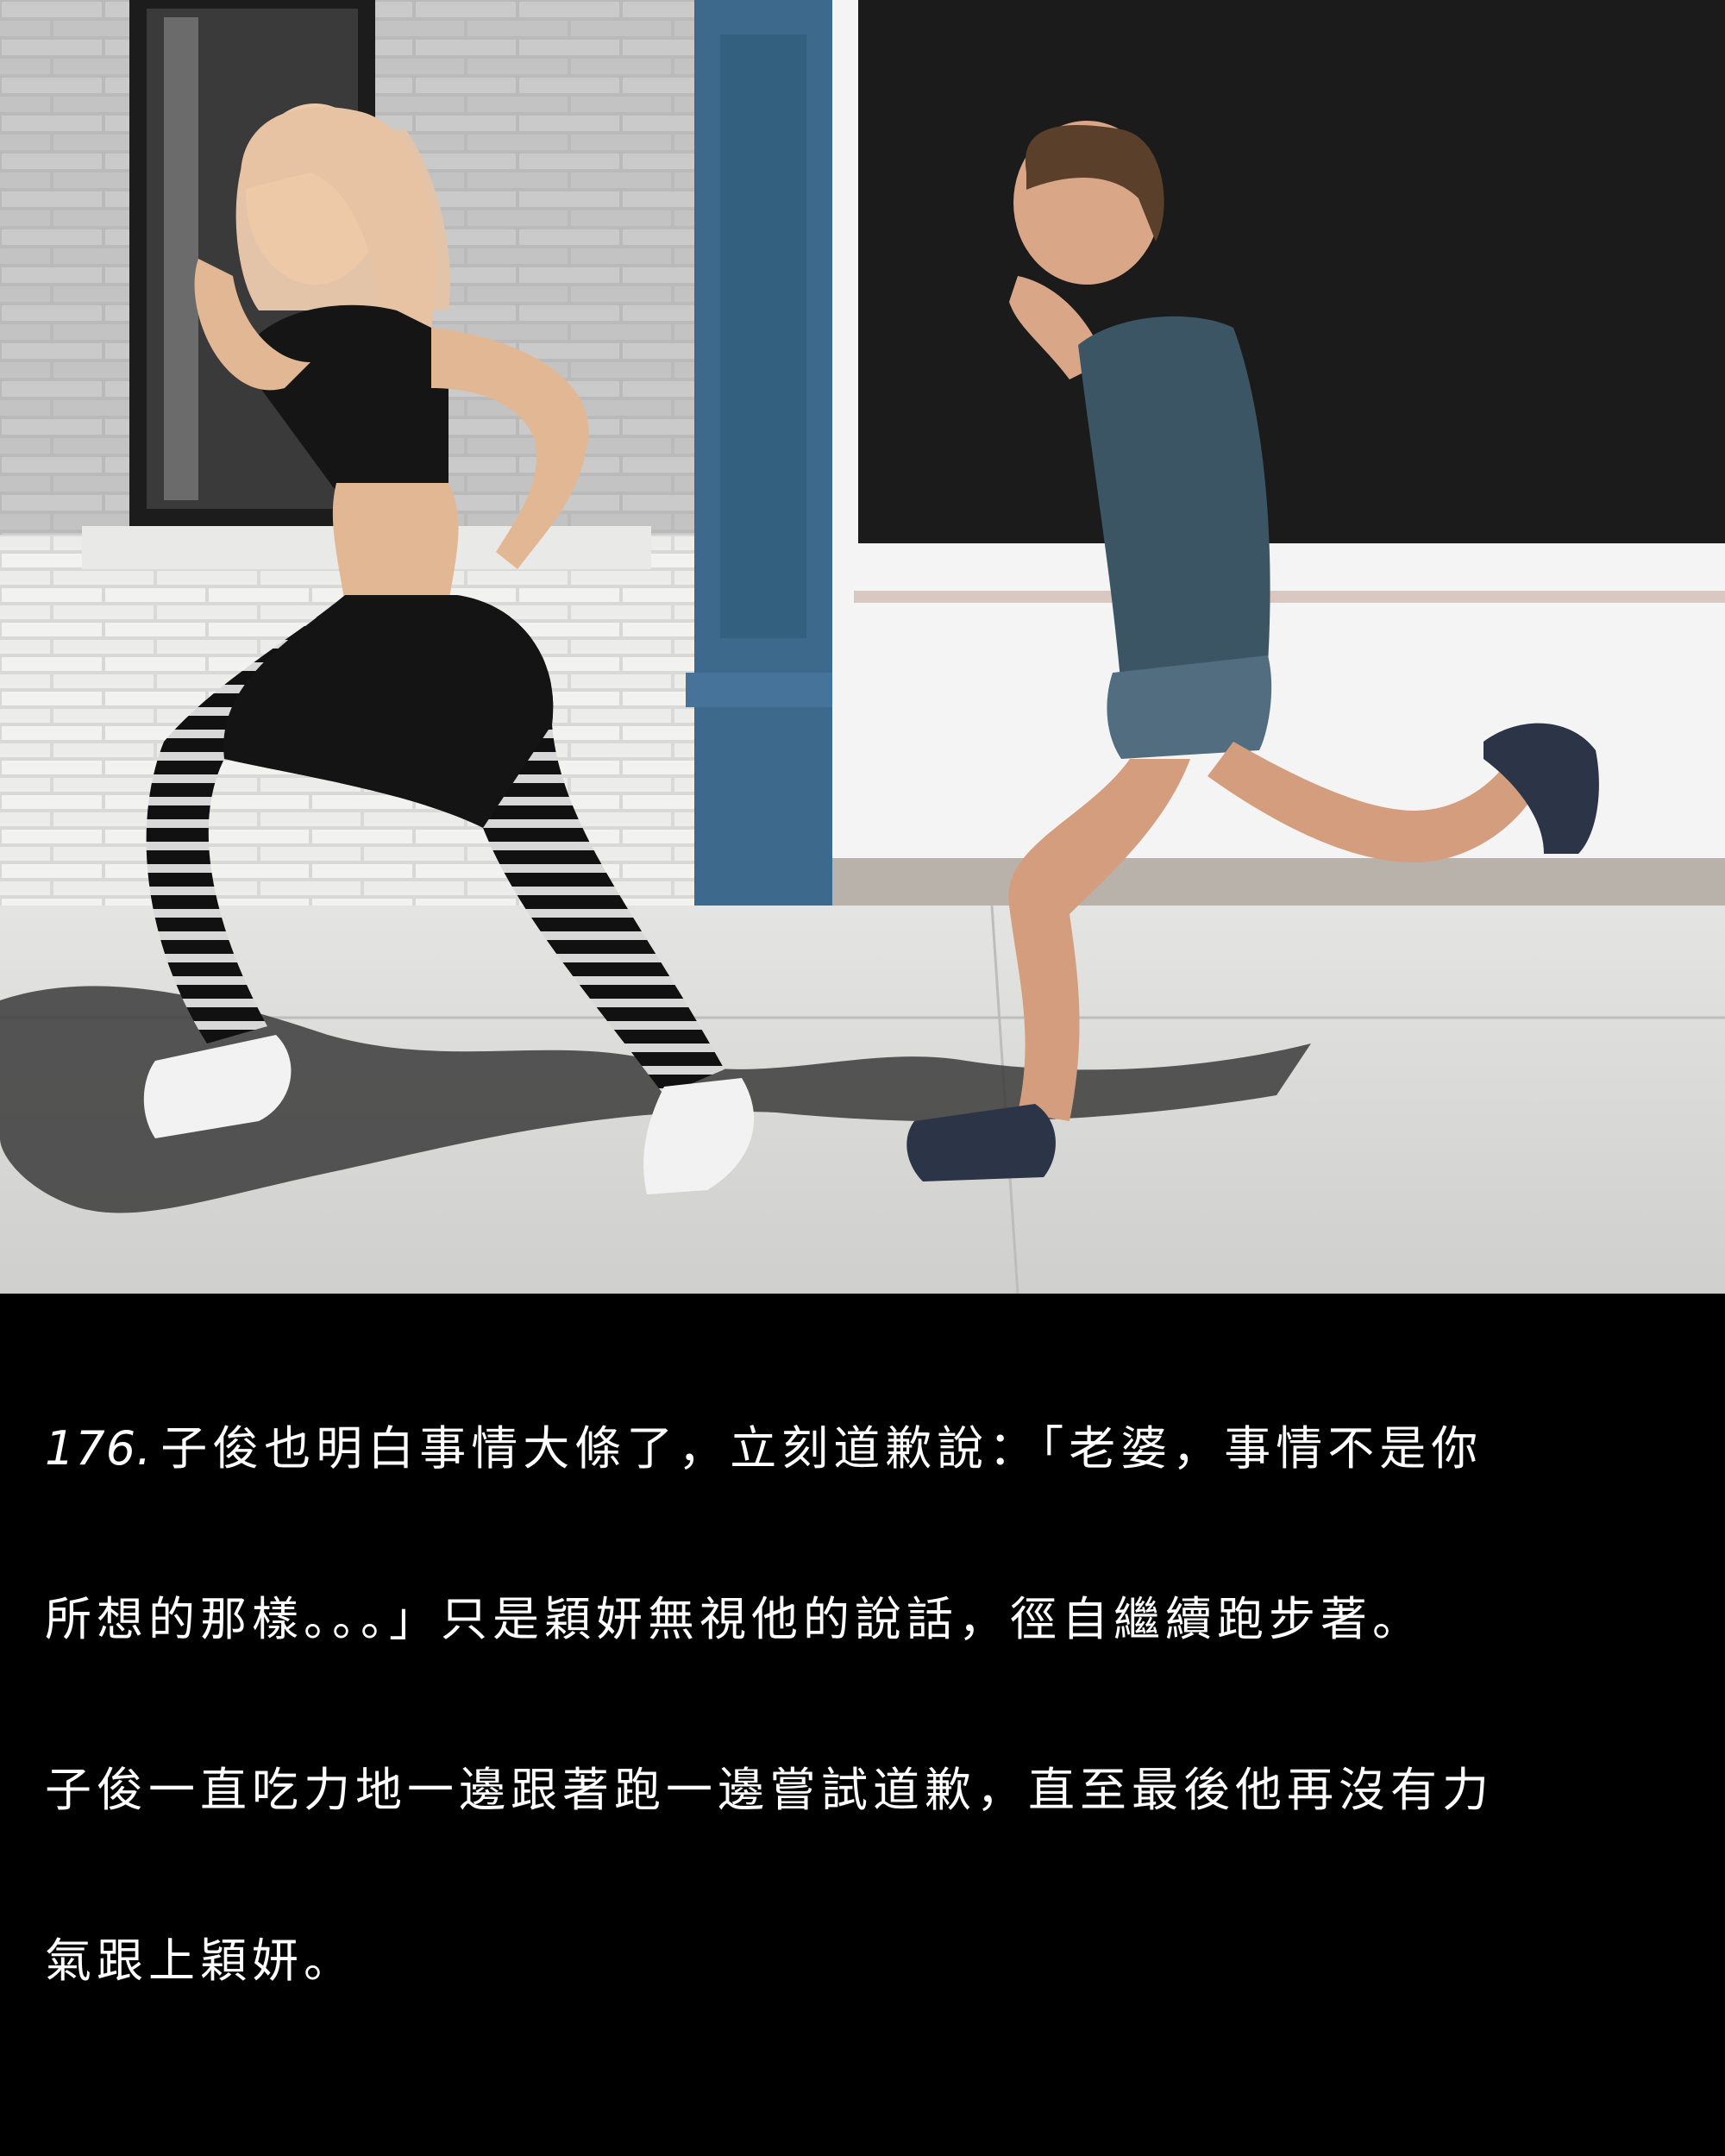 The image size is (1725, 2156). What do you see at coordinates (200, 1961) in the screenshot?
I see `caption-line-4: 氣跟上穎妍。` at bounding box center [200, 1961].